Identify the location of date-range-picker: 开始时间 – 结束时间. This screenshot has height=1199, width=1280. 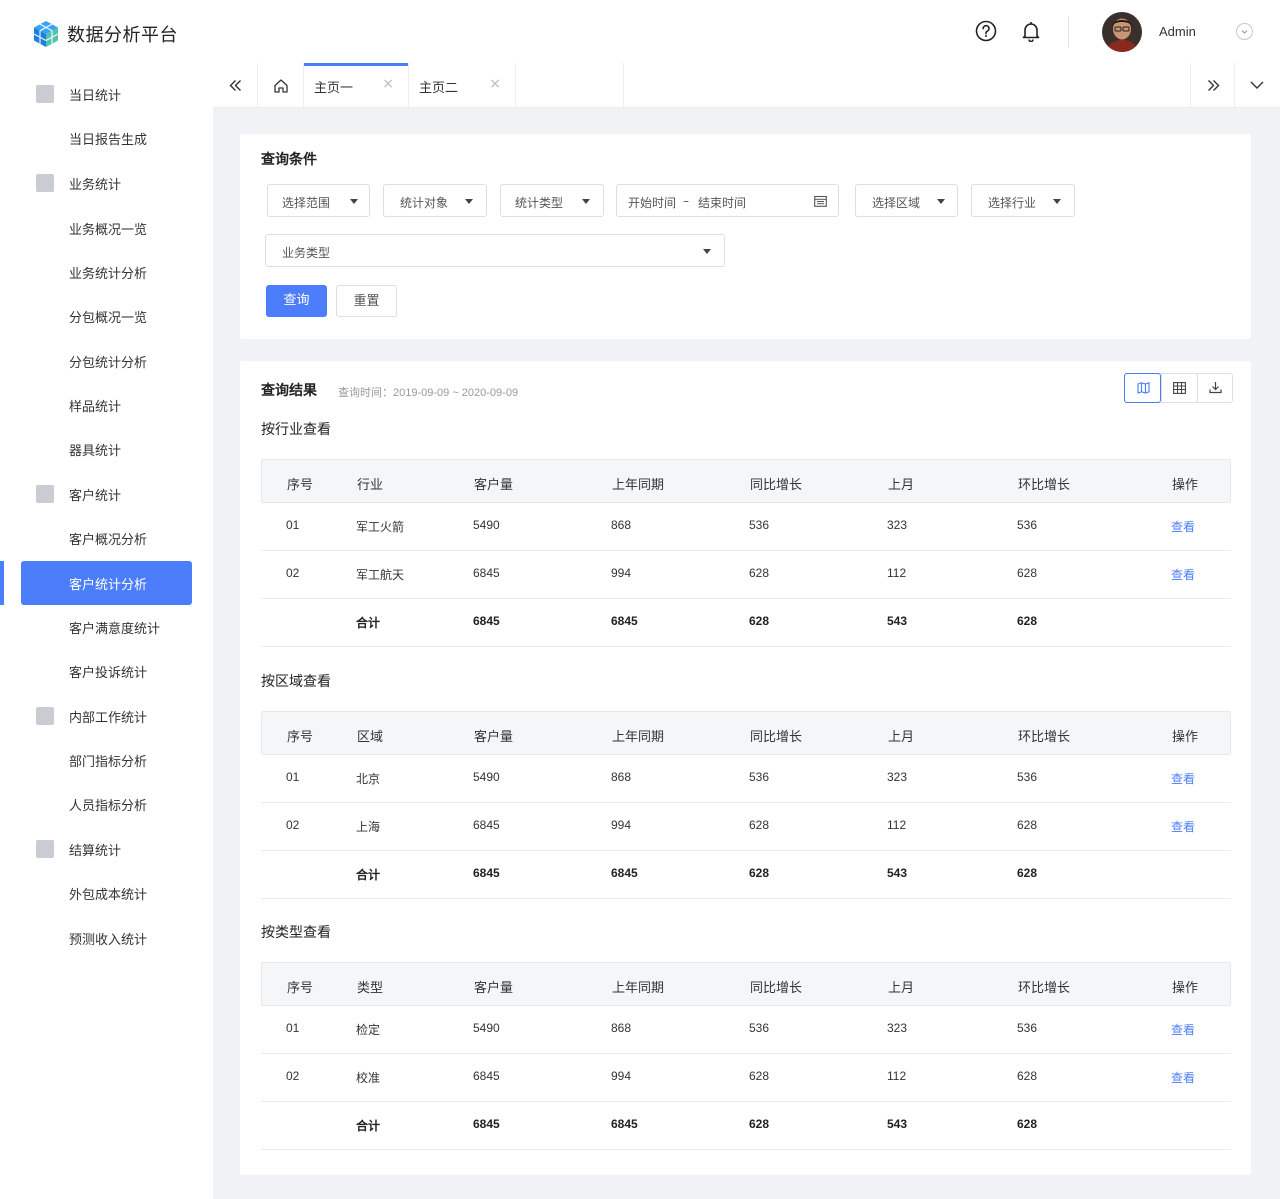
(727, 200).